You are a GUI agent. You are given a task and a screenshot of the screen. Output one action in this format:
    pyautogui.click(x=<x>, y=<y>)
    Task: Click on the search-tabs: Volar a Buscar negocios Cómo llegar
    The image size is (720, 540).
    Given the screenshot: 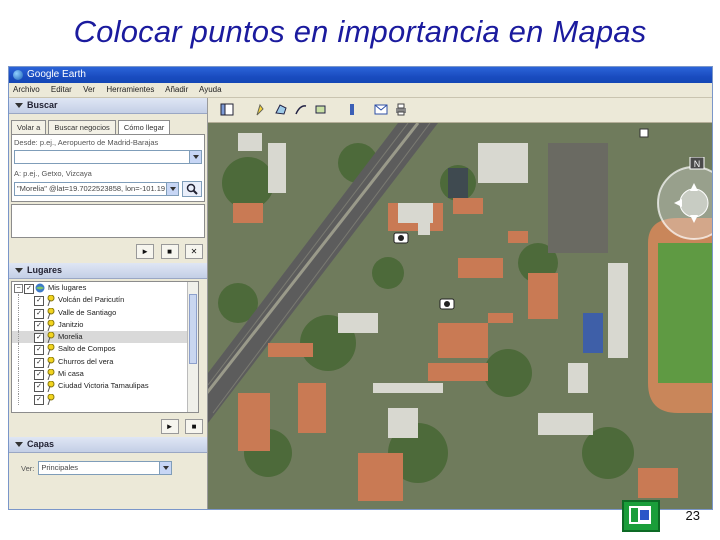 What is the action you would take?
    pyautogui.click(x=108, y=124)
    